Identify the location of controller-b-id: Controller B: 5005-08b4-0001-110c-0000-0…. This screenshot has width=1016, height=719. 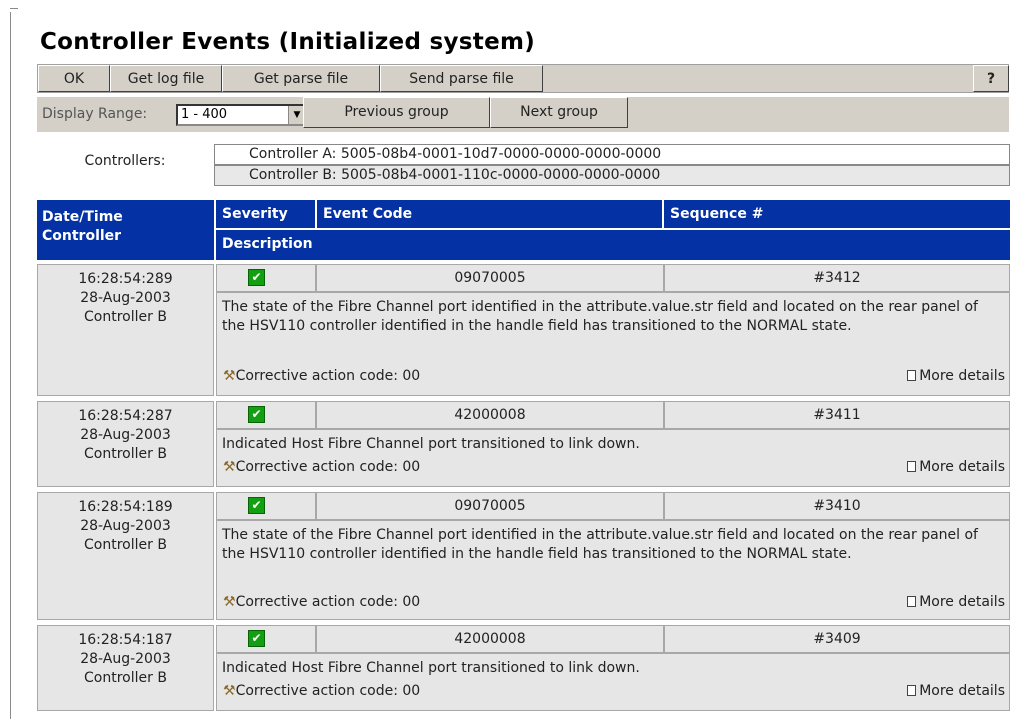
(612, 175).